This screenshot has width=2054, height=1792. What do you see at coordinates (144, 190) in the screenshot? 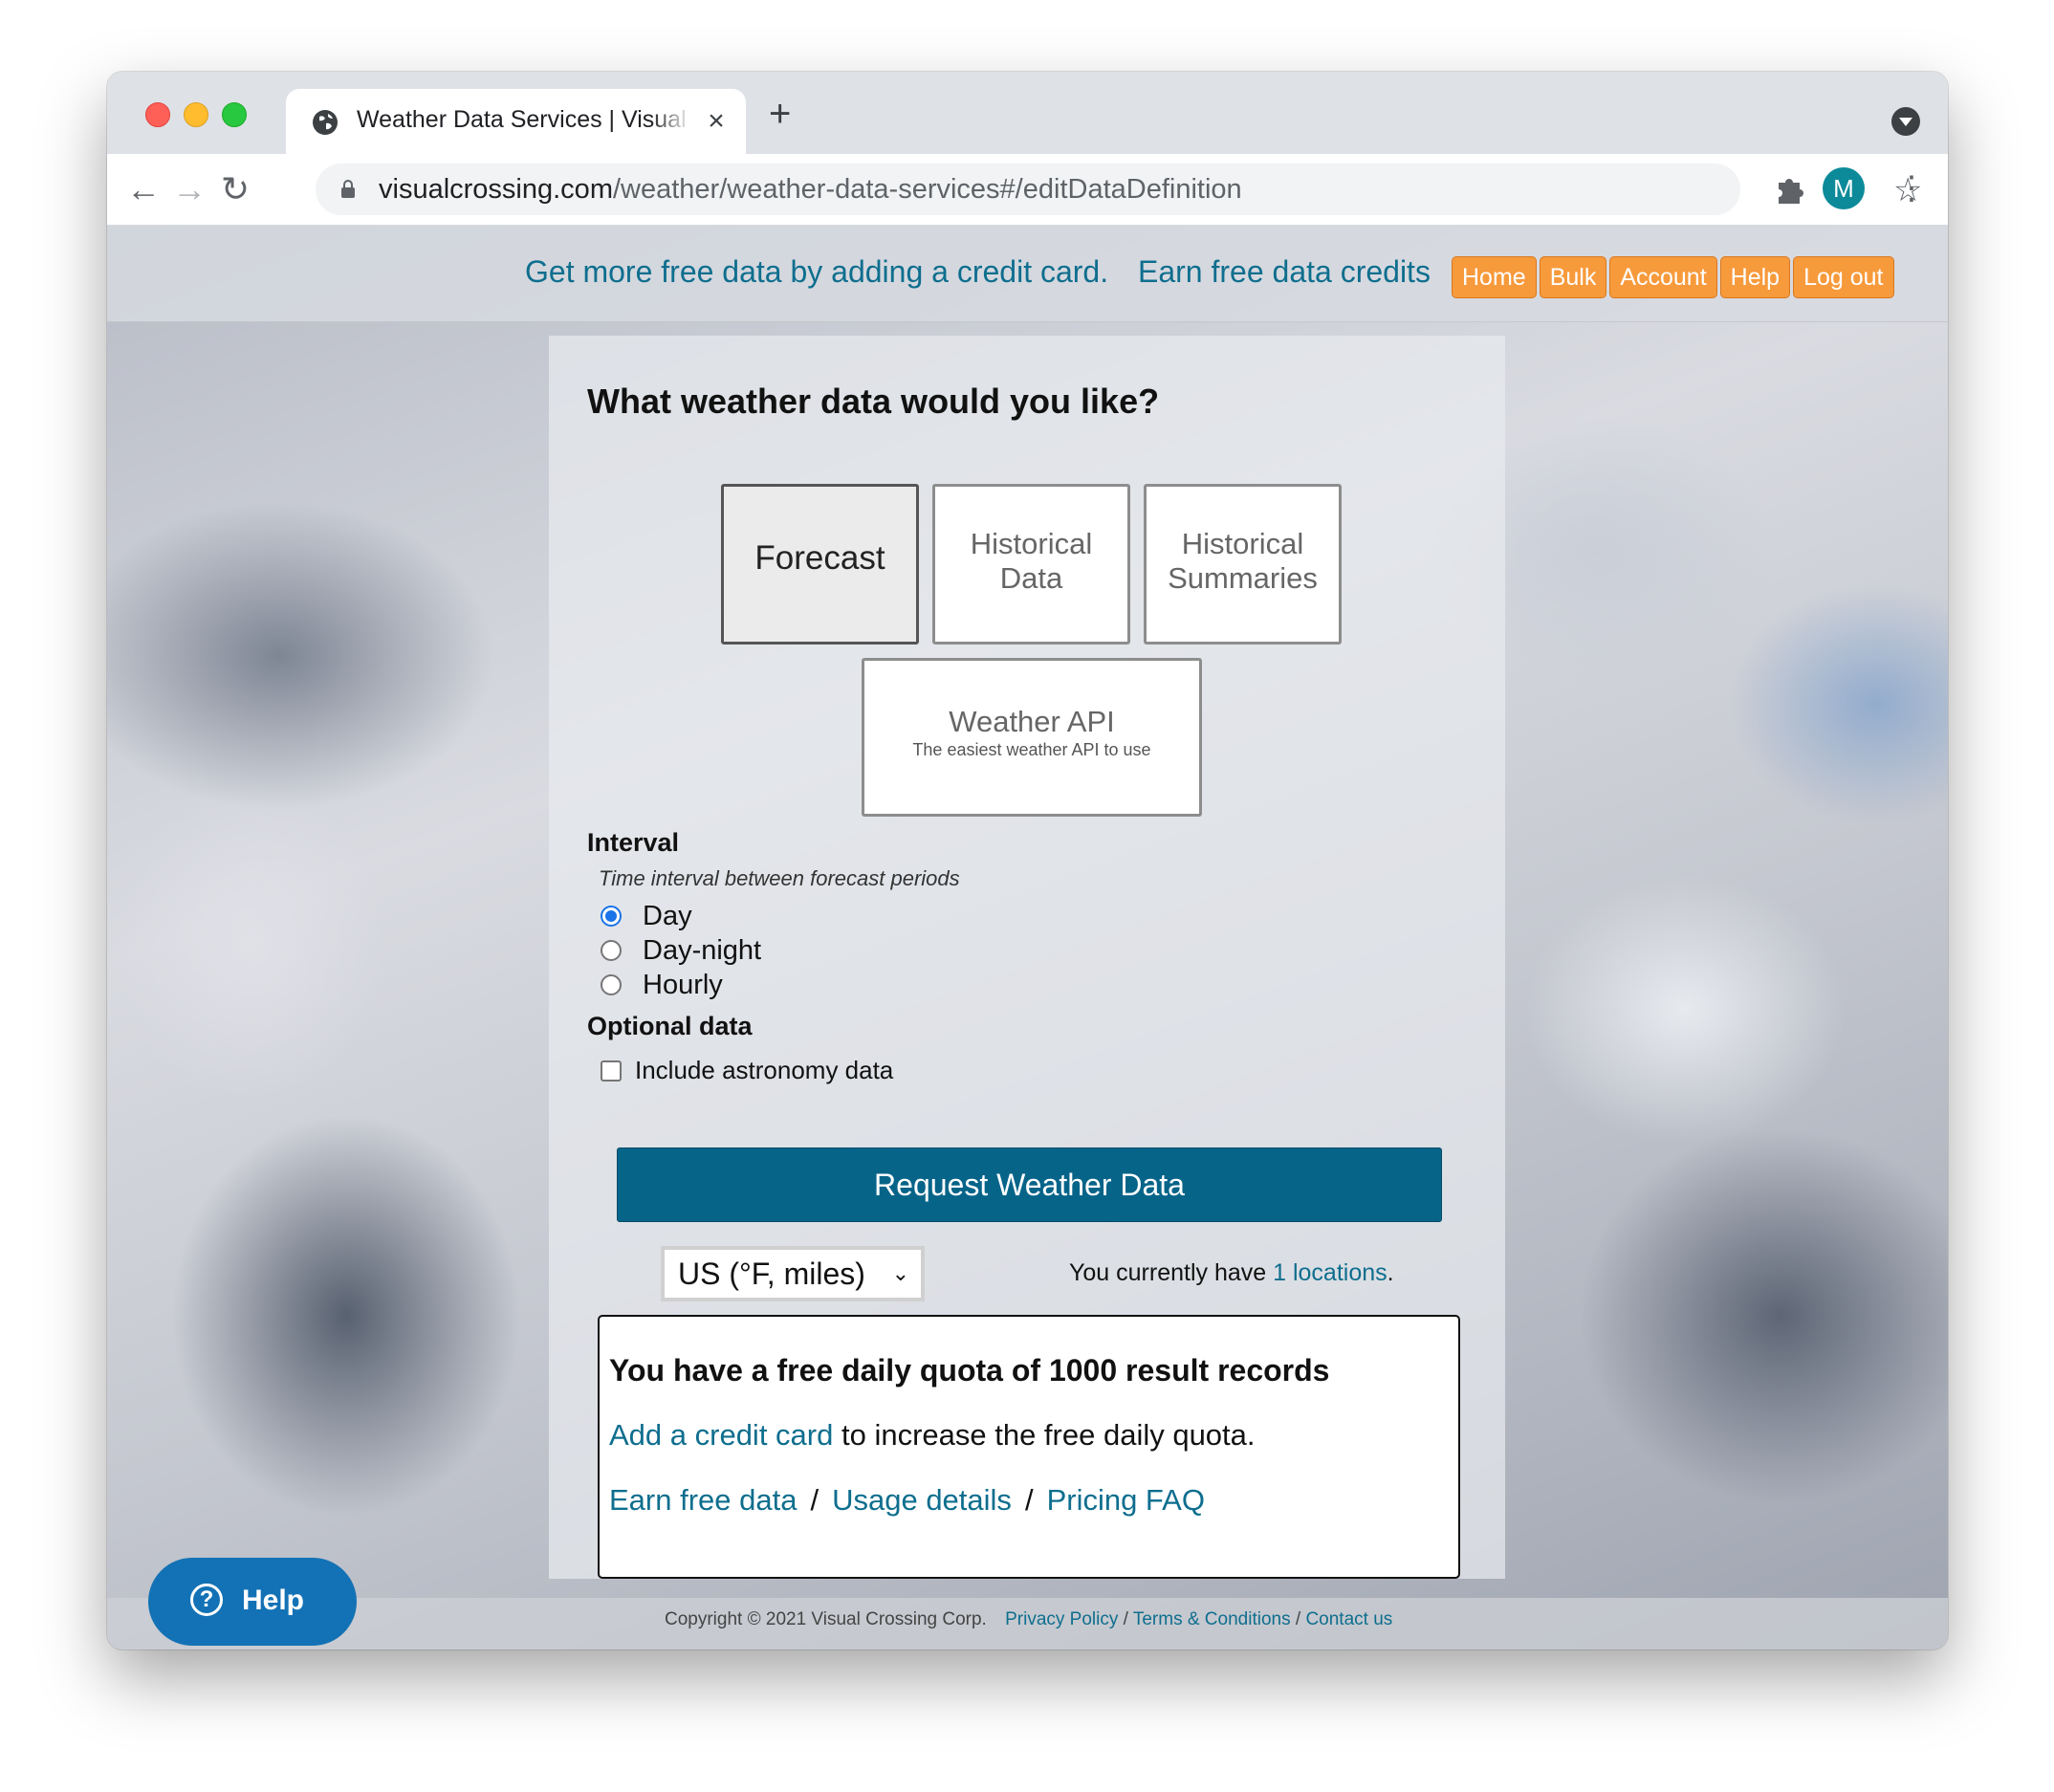
I see `back-arrow-icon: ←` at bounding box center [144, 190].